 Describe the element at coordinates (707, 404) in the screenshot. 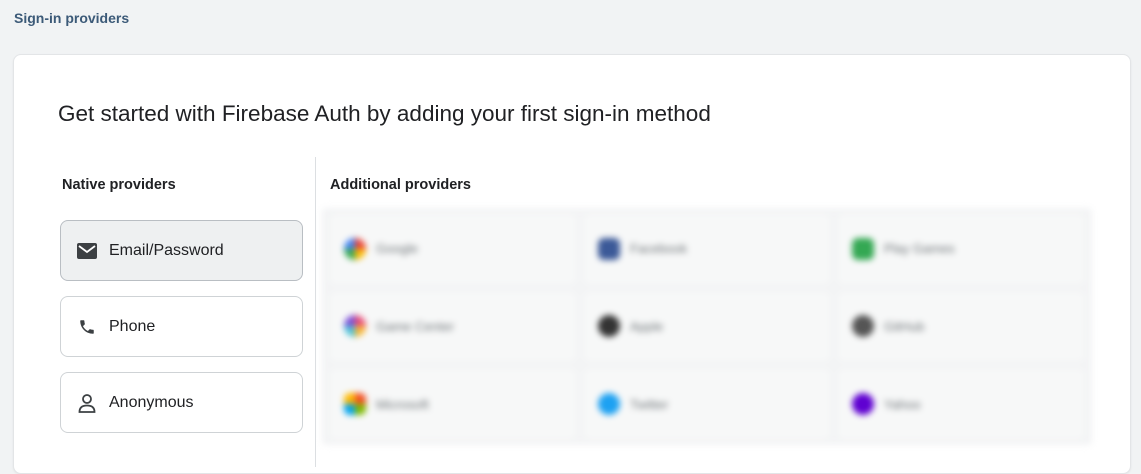

I see `provider-twitter-button: Twitter` at that location.